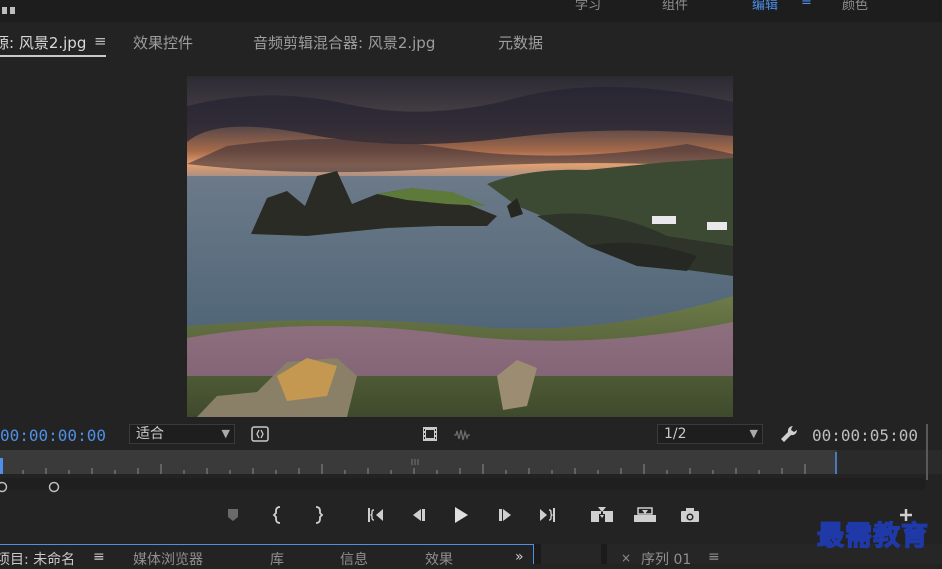 The image size is (942, 569). What do you see at coordinates (54, 487) in the screenshot?
I see `scrollbar-handle-right` at bounding box center [54, 487].